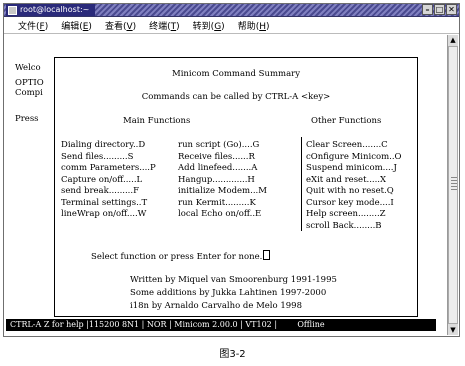 This screenshot has height=366, width=465. What do you see at coordinates (216, 156) in the screenshot?
I see `function-entry: Receive files......R` at bounding box center [216, 156].